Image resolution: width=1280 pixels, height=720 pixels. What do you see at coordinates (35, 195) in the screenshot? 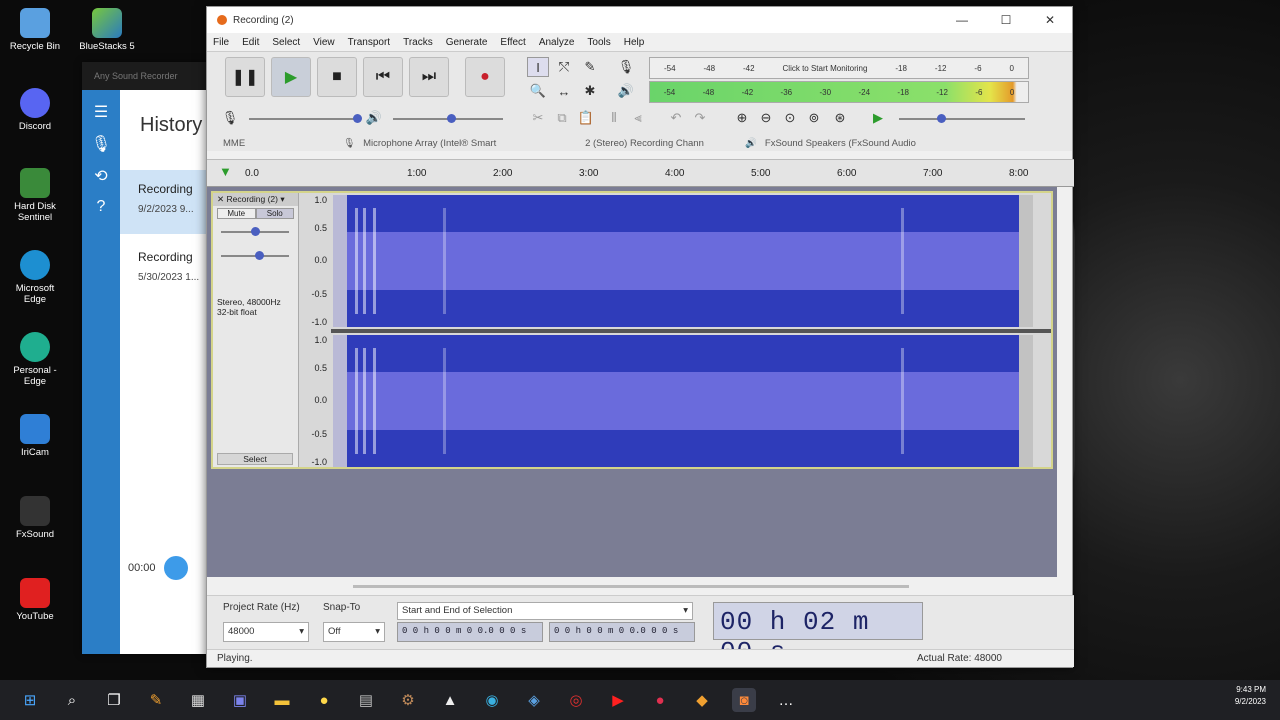
I see `desktop-icon-hard-disk-sentinel: Hard Disk Sentinel` at bounding box center [35, 195].